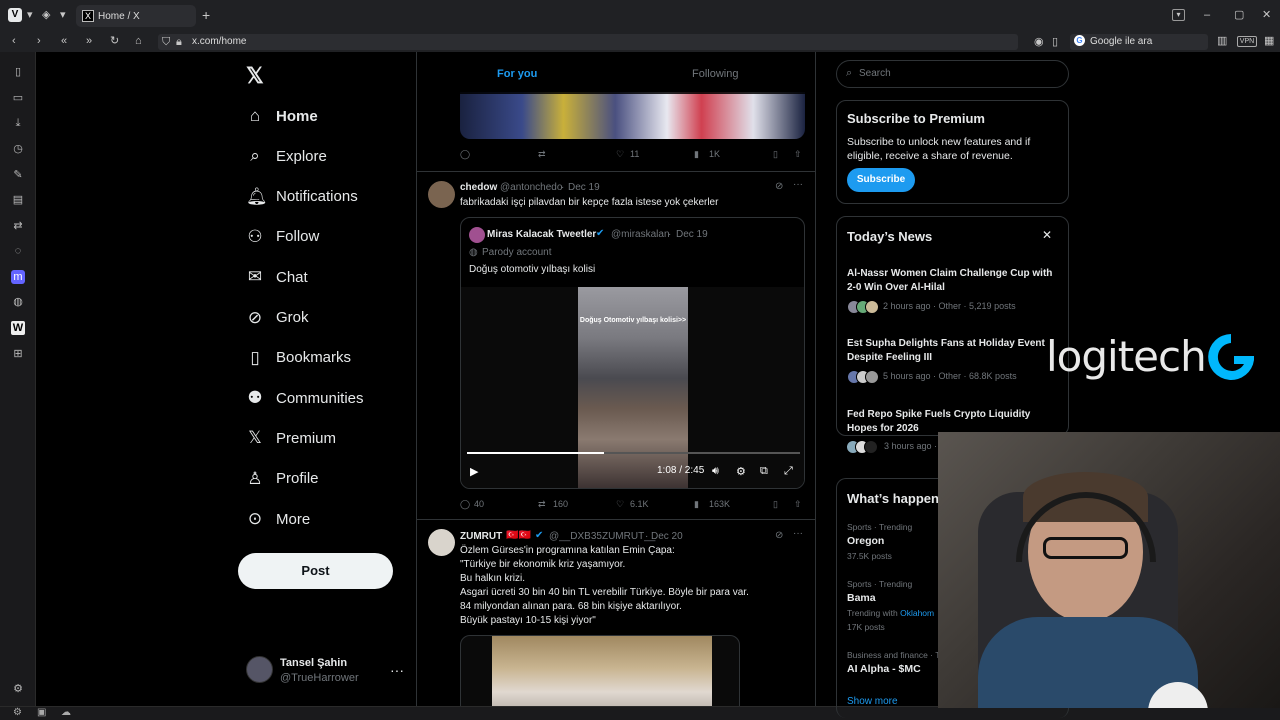  I want to click on tweet-author-handle: @antonchedo, so click(531, 187).